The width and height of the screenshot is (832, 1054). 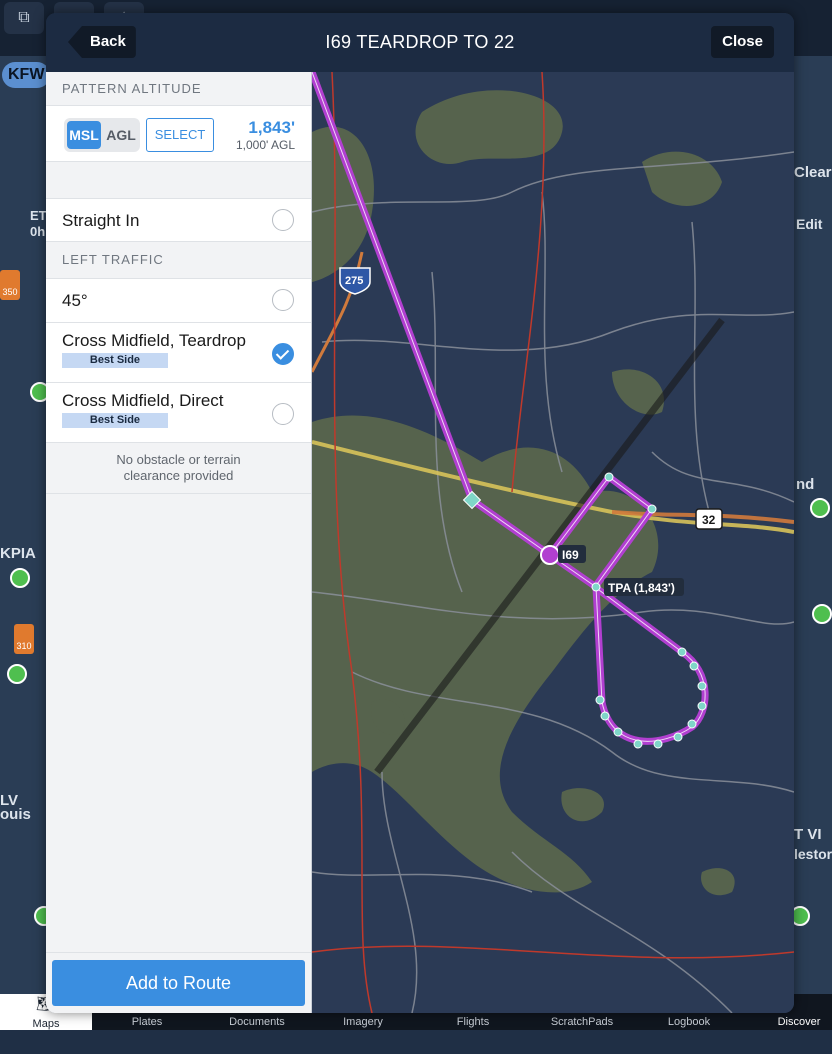 What do you see at coordinates (121, 135) in the screenshot?
I see `agl-toggle-button: AGL` at bounding box center [121, 135].